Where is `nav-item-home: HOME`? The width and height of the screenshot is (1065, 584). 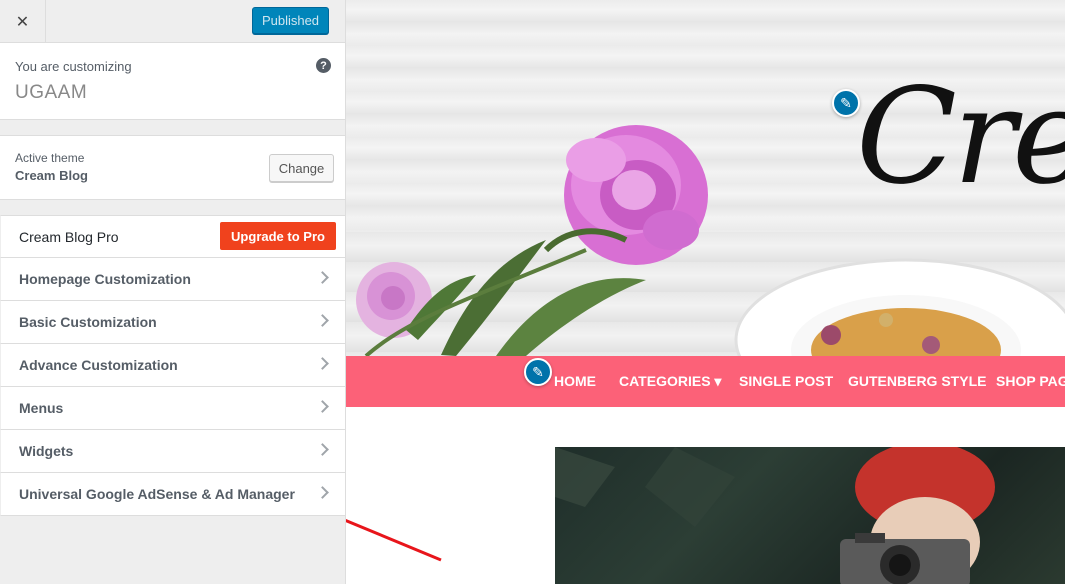
nav-item-home: HOME is located at coordinates (575, 381).